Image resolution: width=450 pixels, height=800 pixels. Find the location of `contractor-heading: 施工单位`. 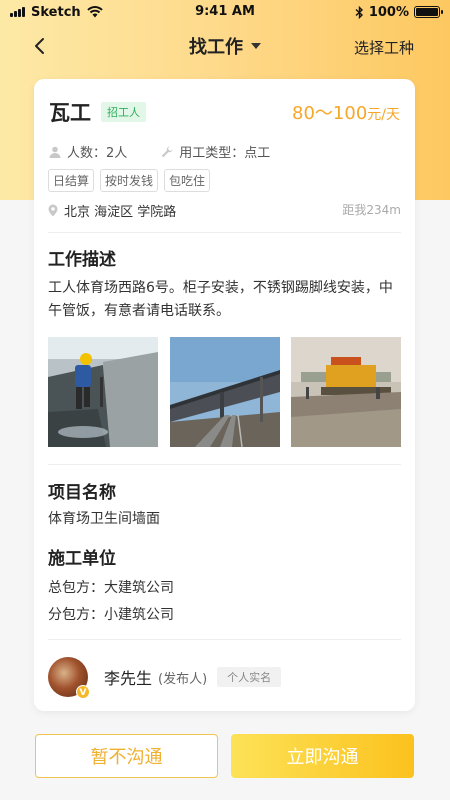

contractor-heading: 施工单位 is located at coordinates (82, 559).